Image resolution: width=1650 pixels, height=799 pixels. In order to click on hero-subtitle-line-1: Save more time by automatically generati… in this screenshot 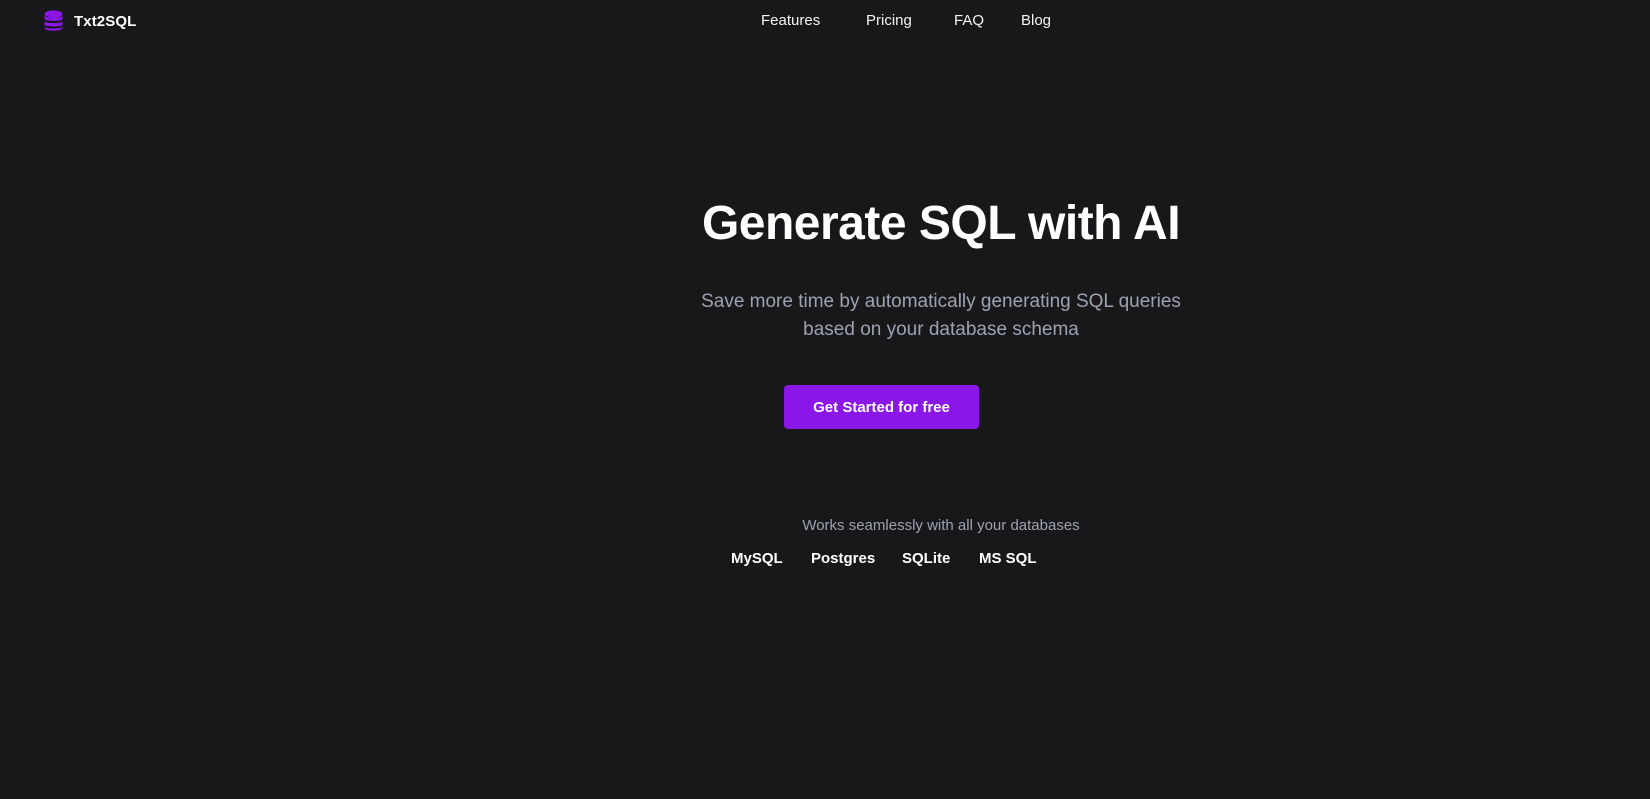, I will do `click(941, 301)`.